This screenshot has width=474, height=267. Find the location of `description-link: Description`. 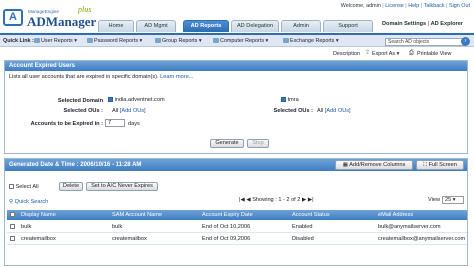

description-link: Description is located at coordinates (346, 54).